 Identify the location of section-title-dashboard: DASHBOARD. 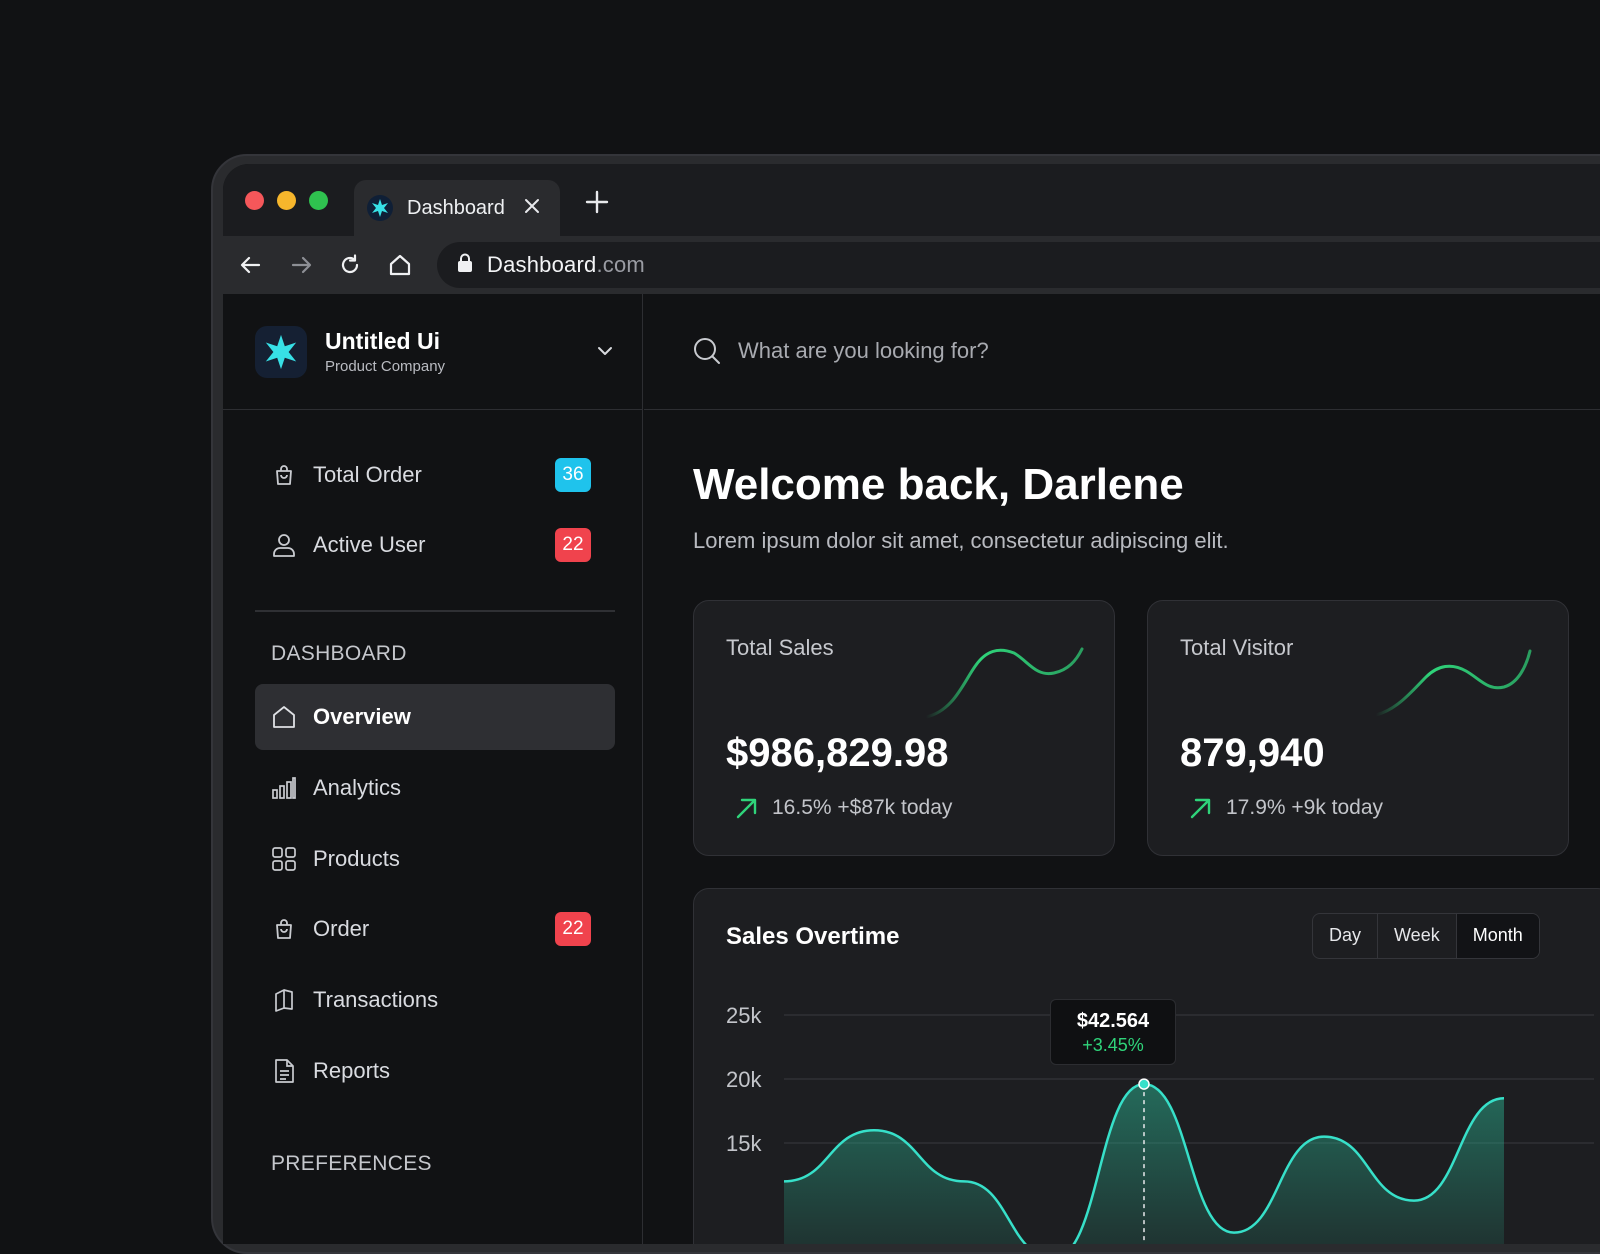
(339, 653).